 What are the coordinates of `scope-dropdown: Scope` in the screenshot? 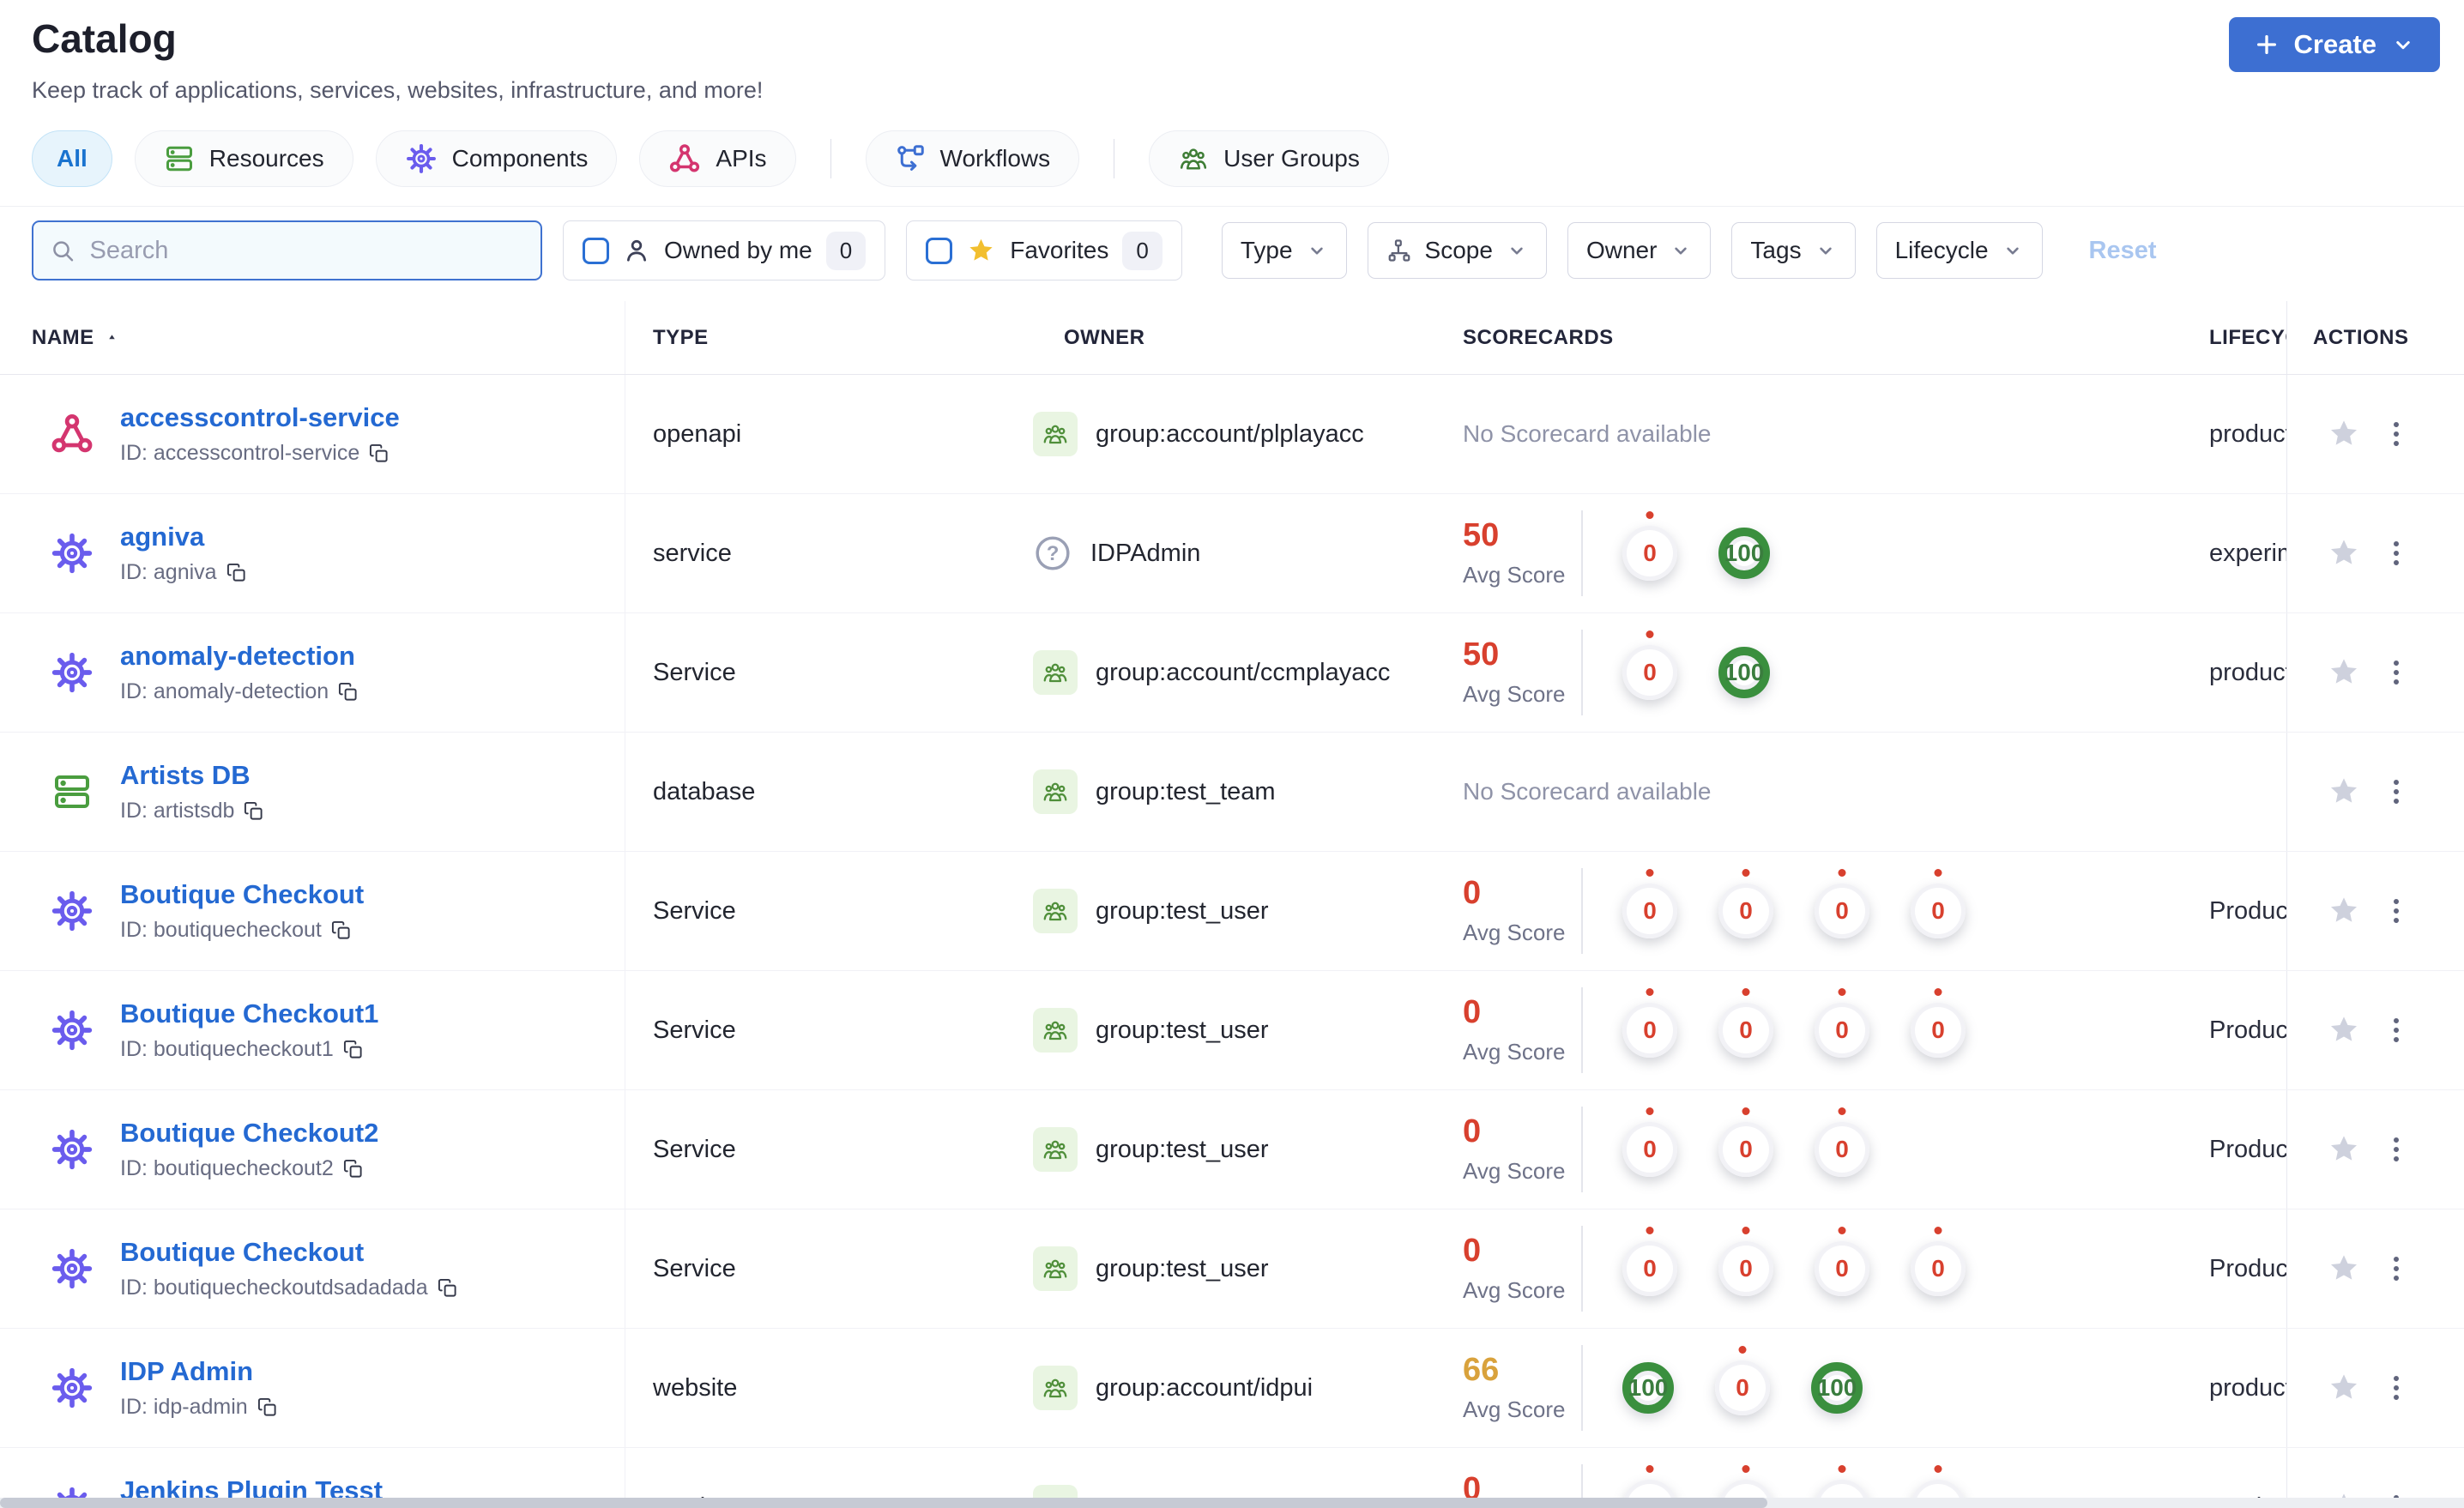 It's located at (1457, 251).